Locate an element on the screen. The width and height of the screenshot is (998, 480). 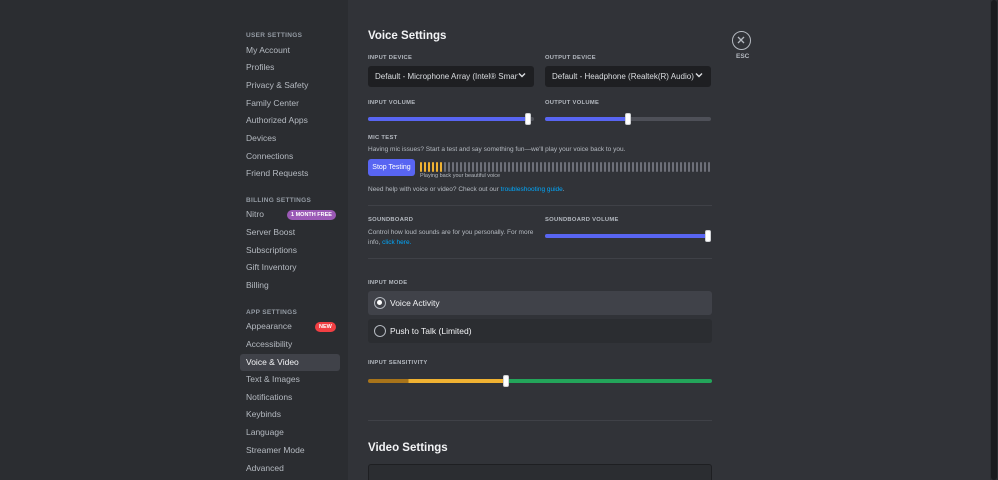
mic-level-meter is located at coordinates (566, 167).